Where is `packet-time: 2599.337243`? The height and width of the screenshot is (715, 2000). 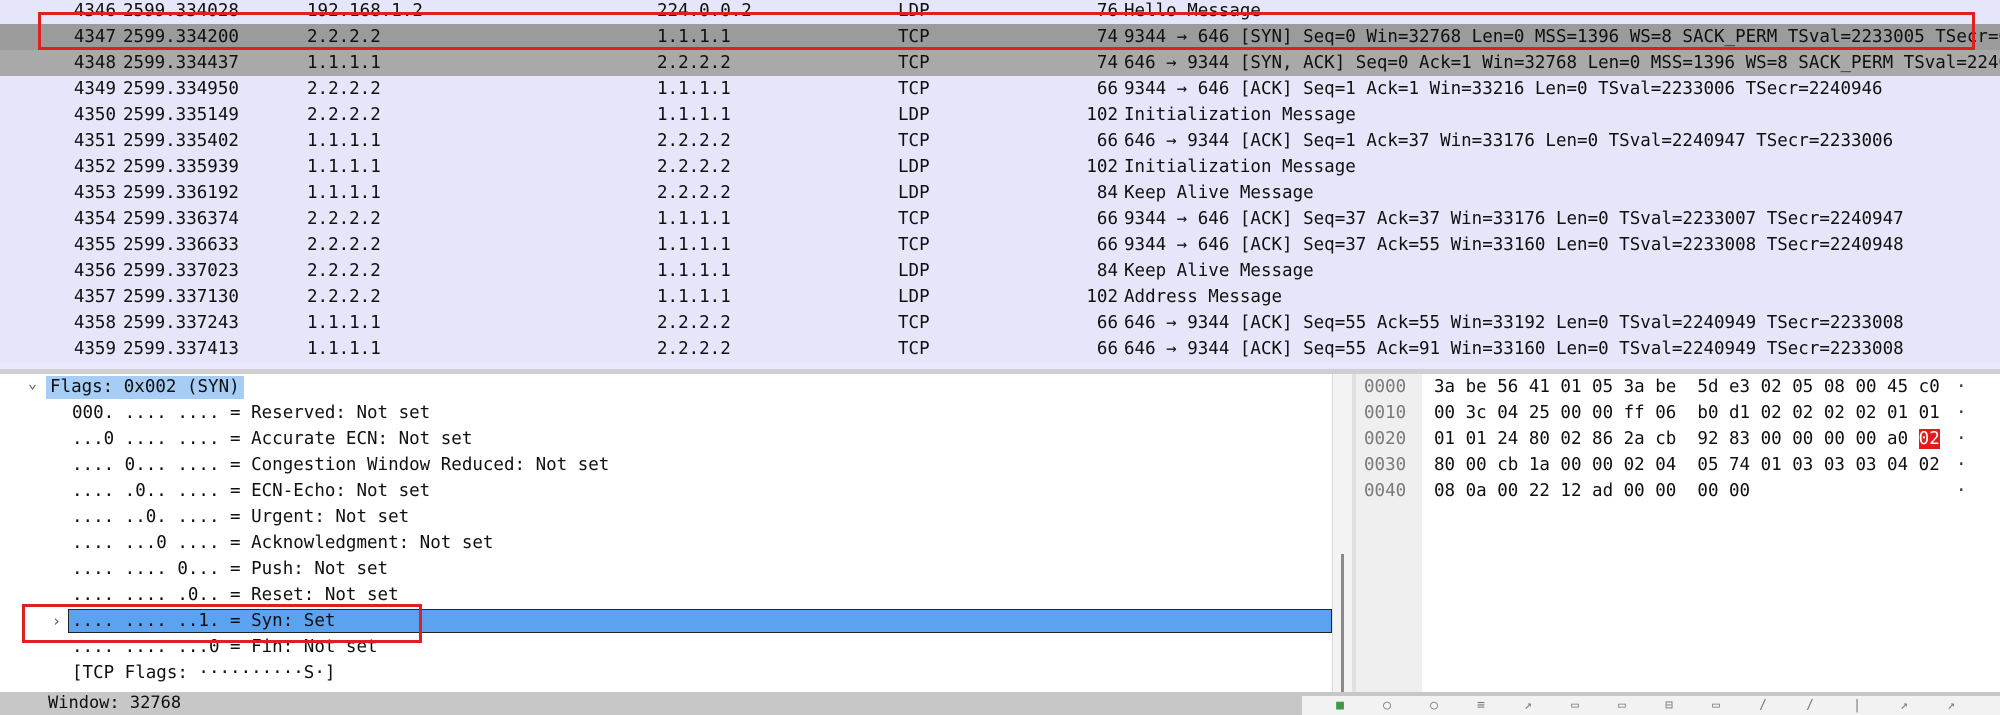
packet-time: 2599.337243 is located at coordinates (181, 323).